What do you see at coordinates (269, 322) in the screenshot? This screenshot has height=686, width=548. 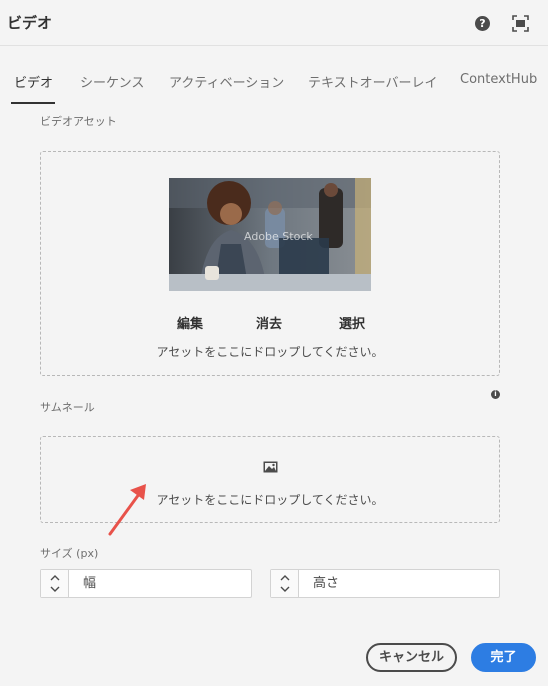 I see `clear-button: 消去` at bounding box center [269, 322].